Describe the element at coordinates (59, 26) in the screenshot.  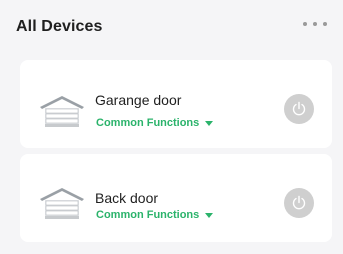
I see `page-title: All Devices` at that location.